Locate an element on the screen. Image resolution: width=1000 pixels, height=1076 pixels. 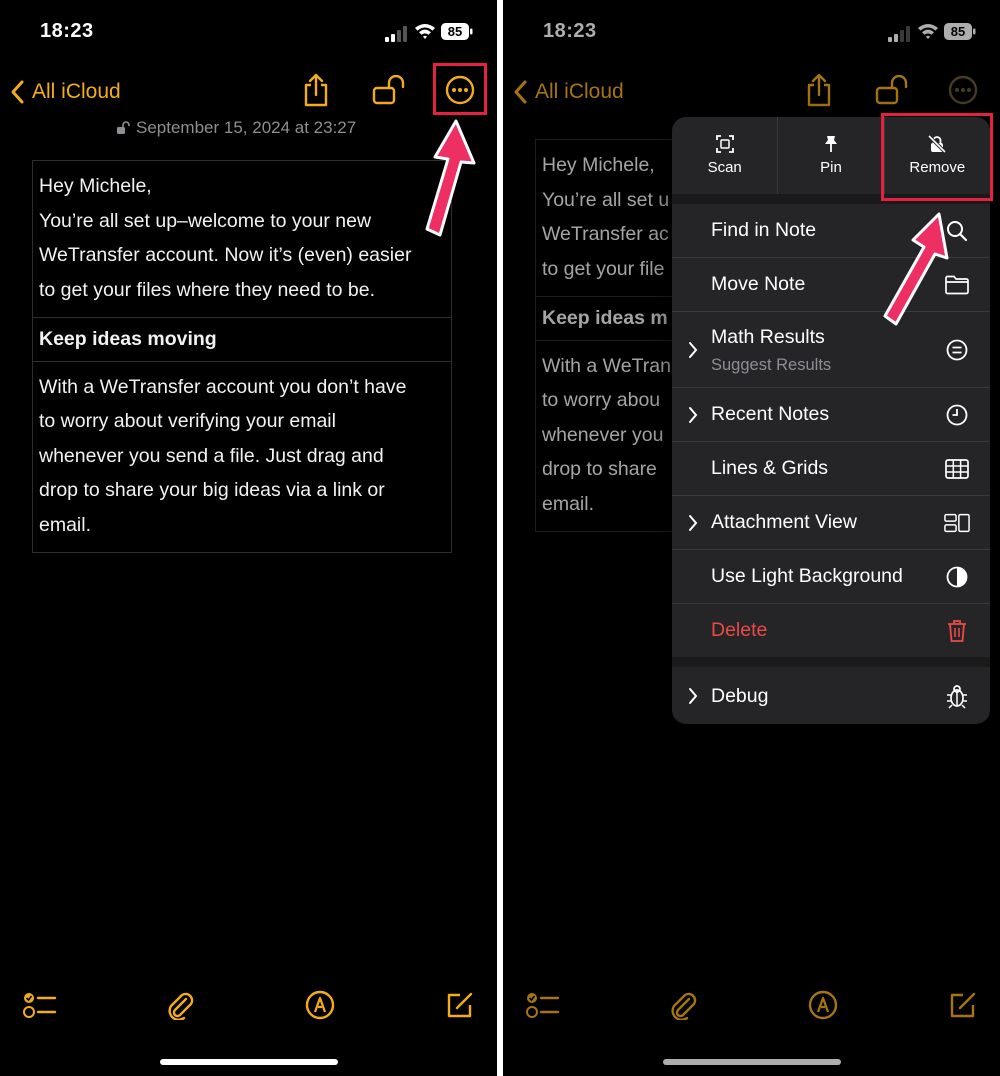
nav-bar: All iCloud is located at coordinates (751, 91).